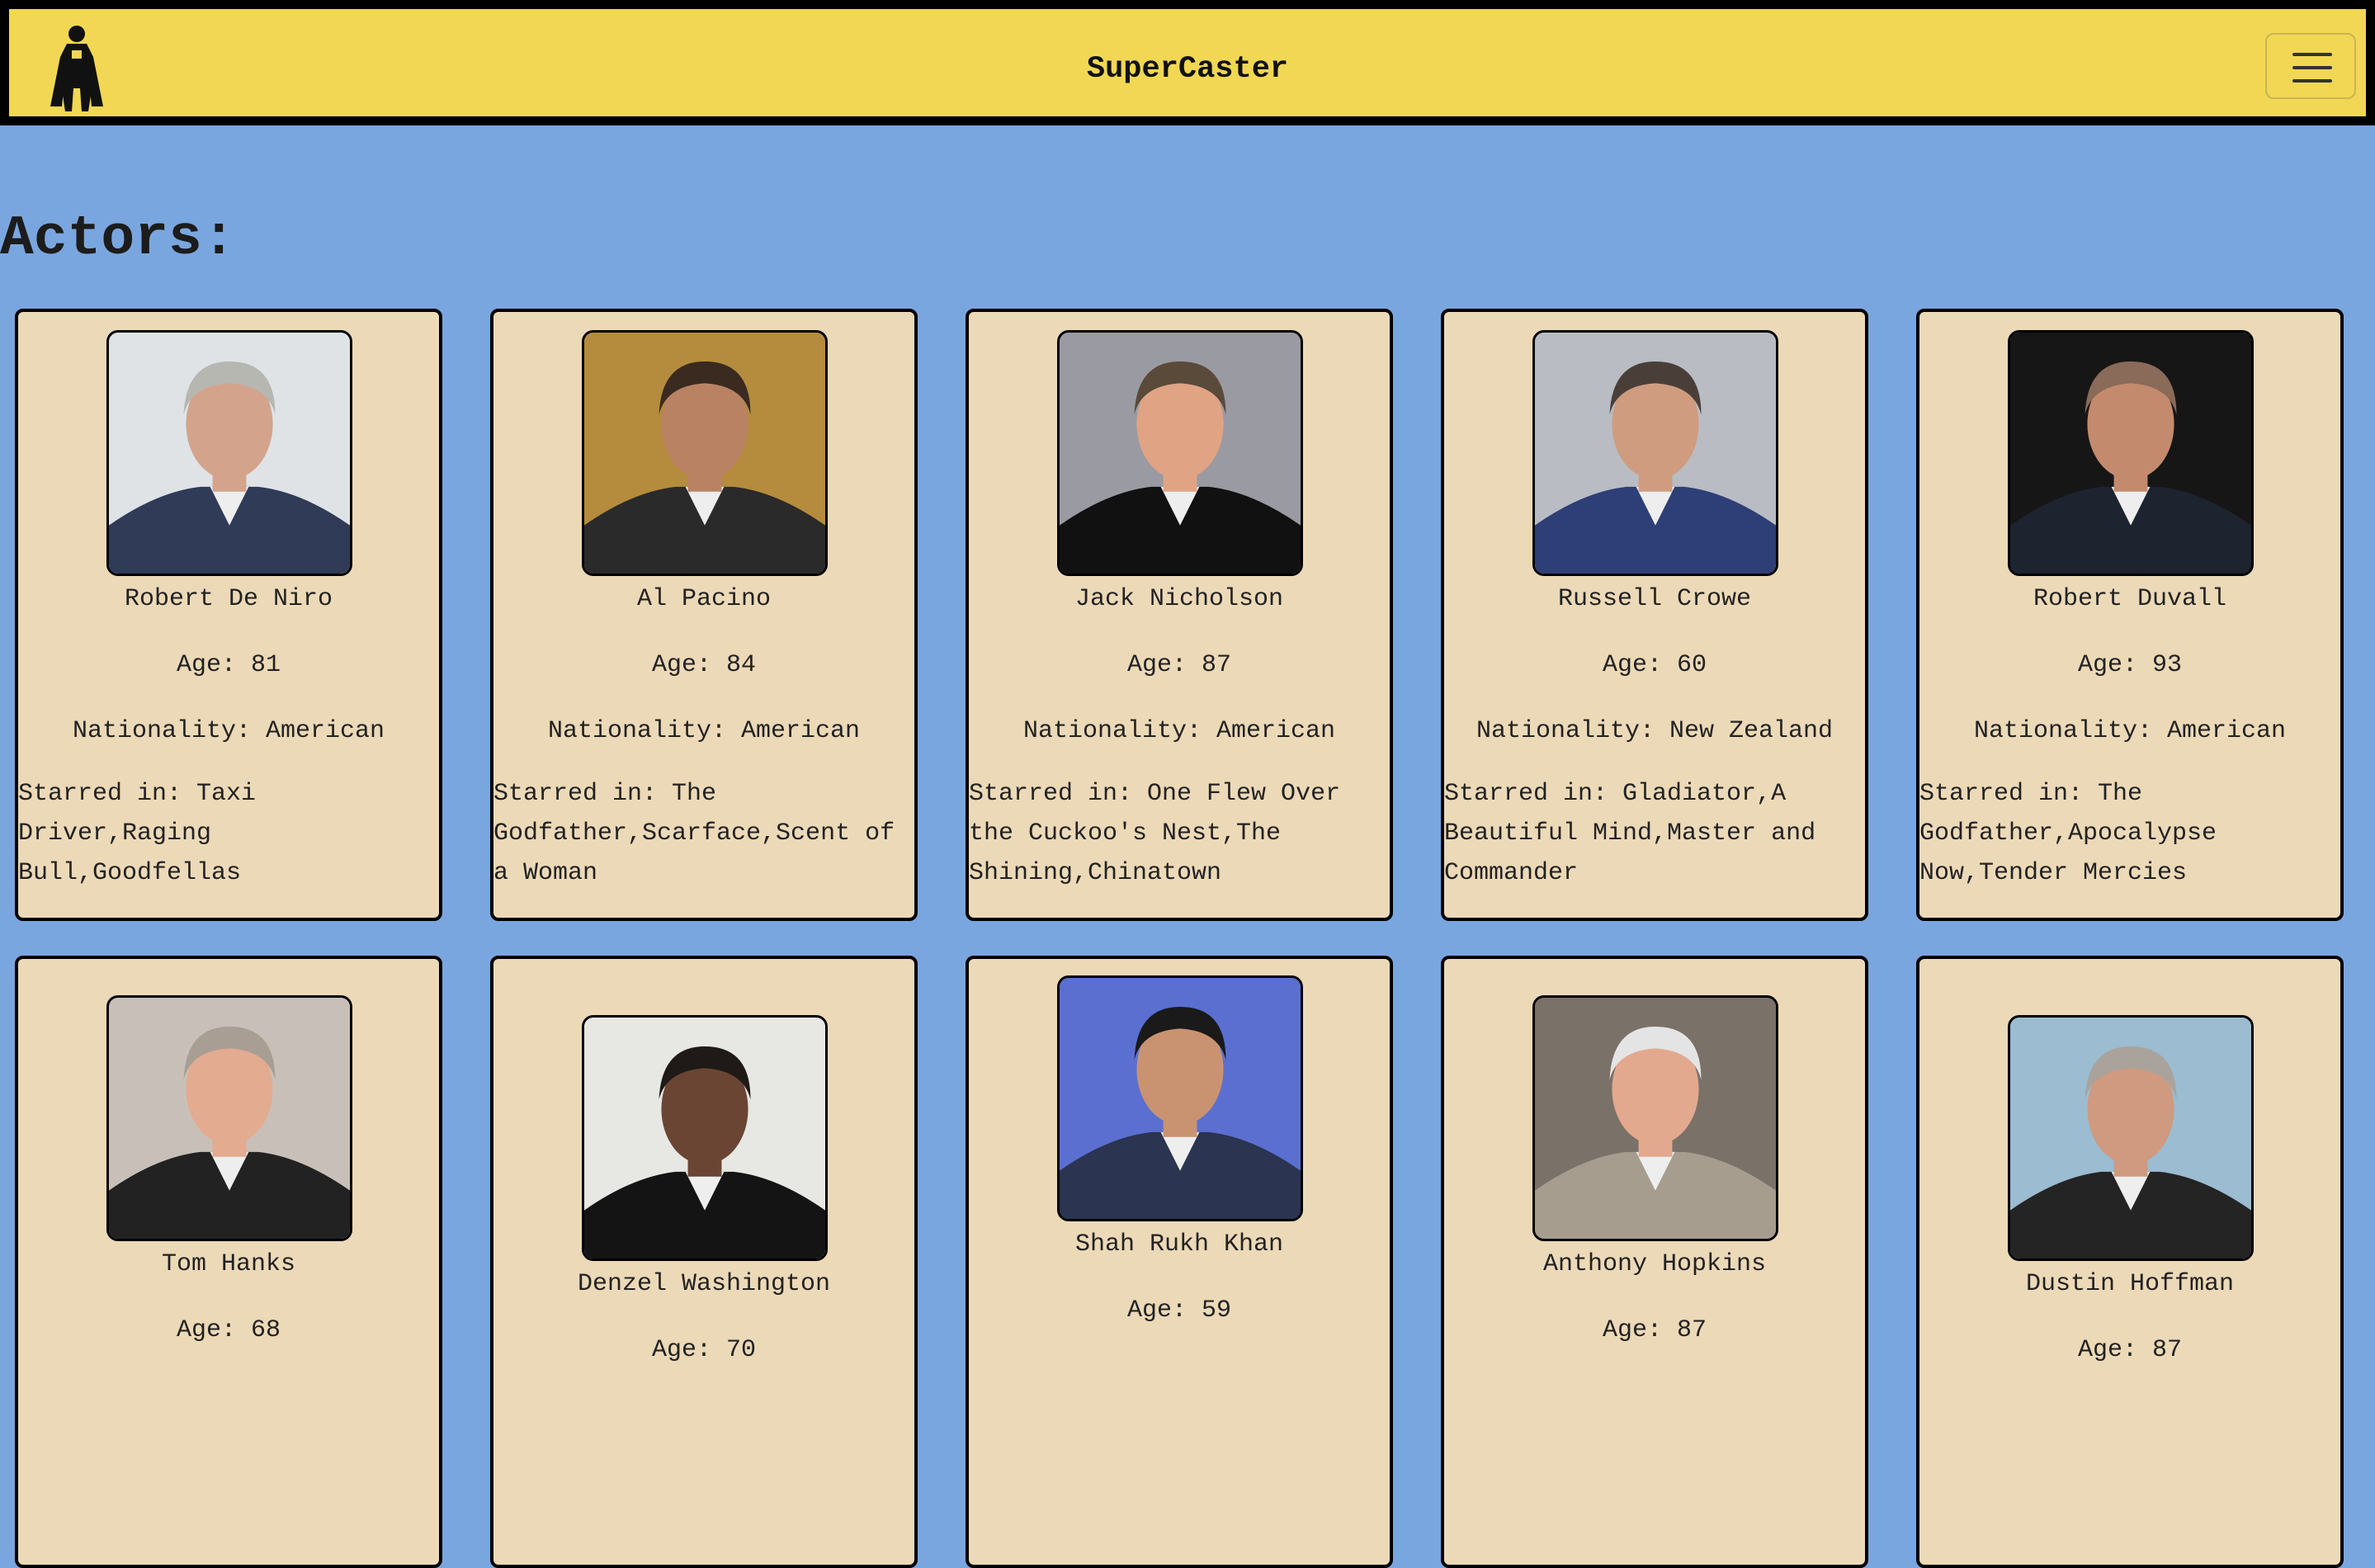  What do you see at coordinates (1654, 665) in the screenshot?
I see `actor-age: Age: 60` at bounding box center [1654, 665].